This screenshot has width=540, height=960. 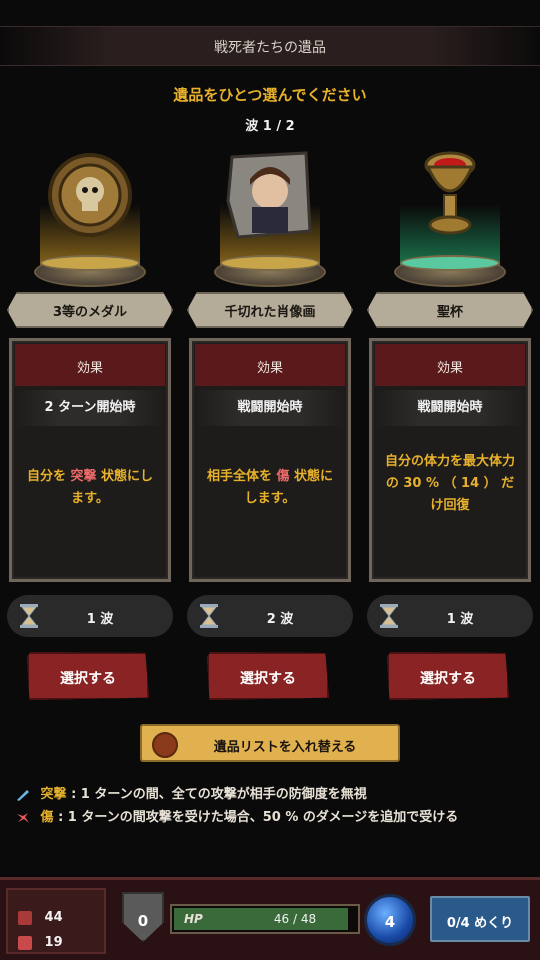 I want to click on defense-stat: 19, so click(x=40, y=942).